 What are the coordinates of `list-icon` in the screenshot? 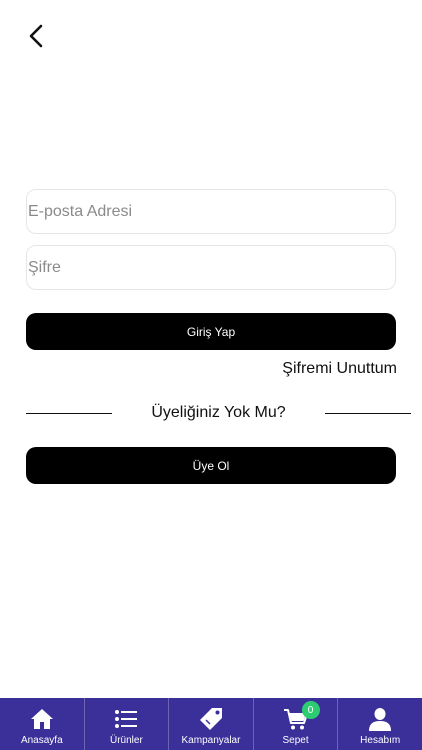 It's located at (126, 719).